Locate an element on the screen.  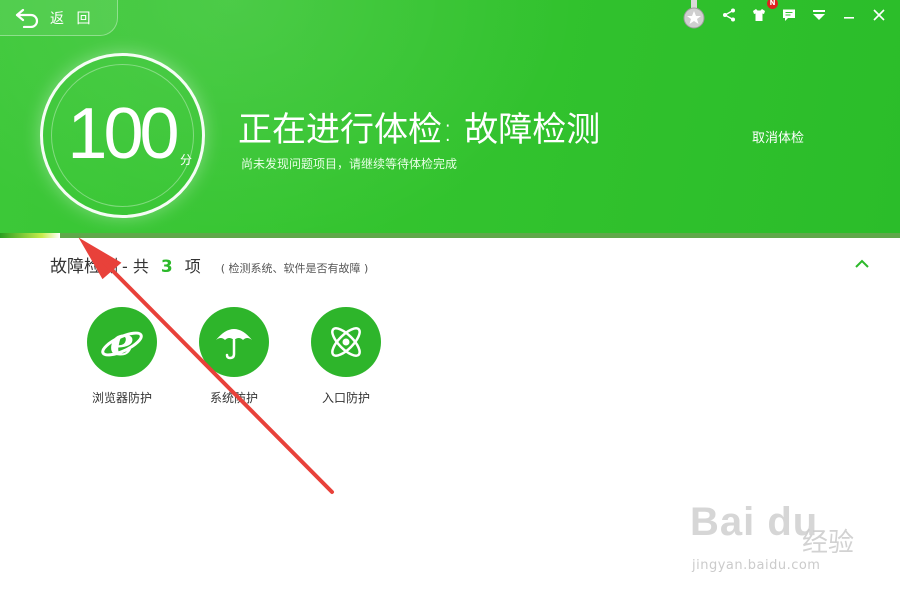
item-system-protection: 系统防护 is located at coordinates (234, 356).